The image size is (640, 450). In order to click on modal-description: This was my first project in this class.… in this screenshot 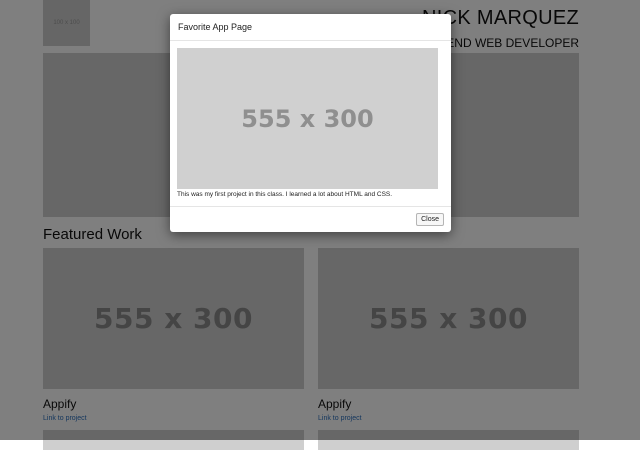, I will do `click(285, 194)`.